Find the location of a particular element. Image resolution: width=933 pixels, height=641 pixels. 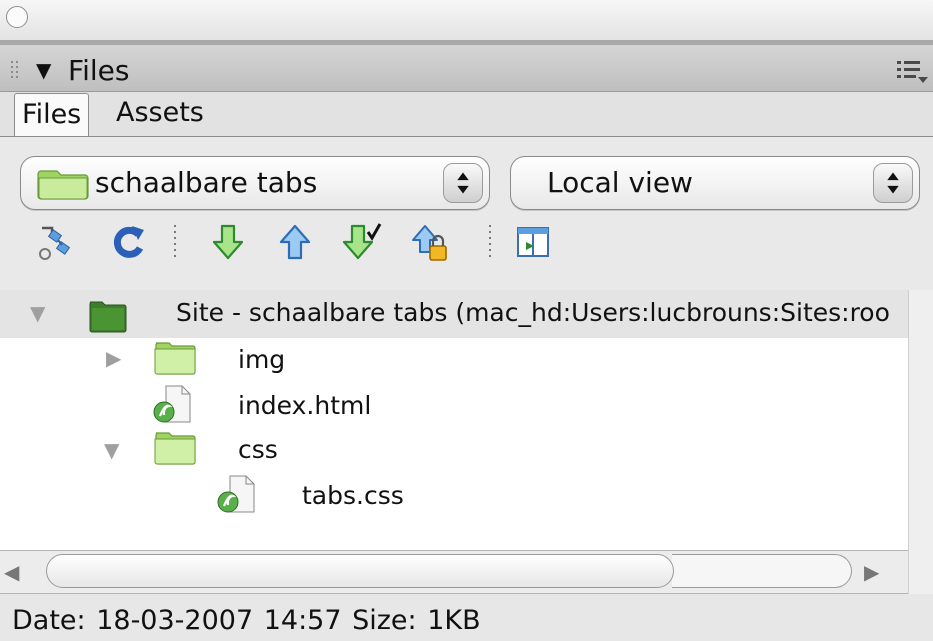

panel-title: Files is located at coordinates (99, 70).